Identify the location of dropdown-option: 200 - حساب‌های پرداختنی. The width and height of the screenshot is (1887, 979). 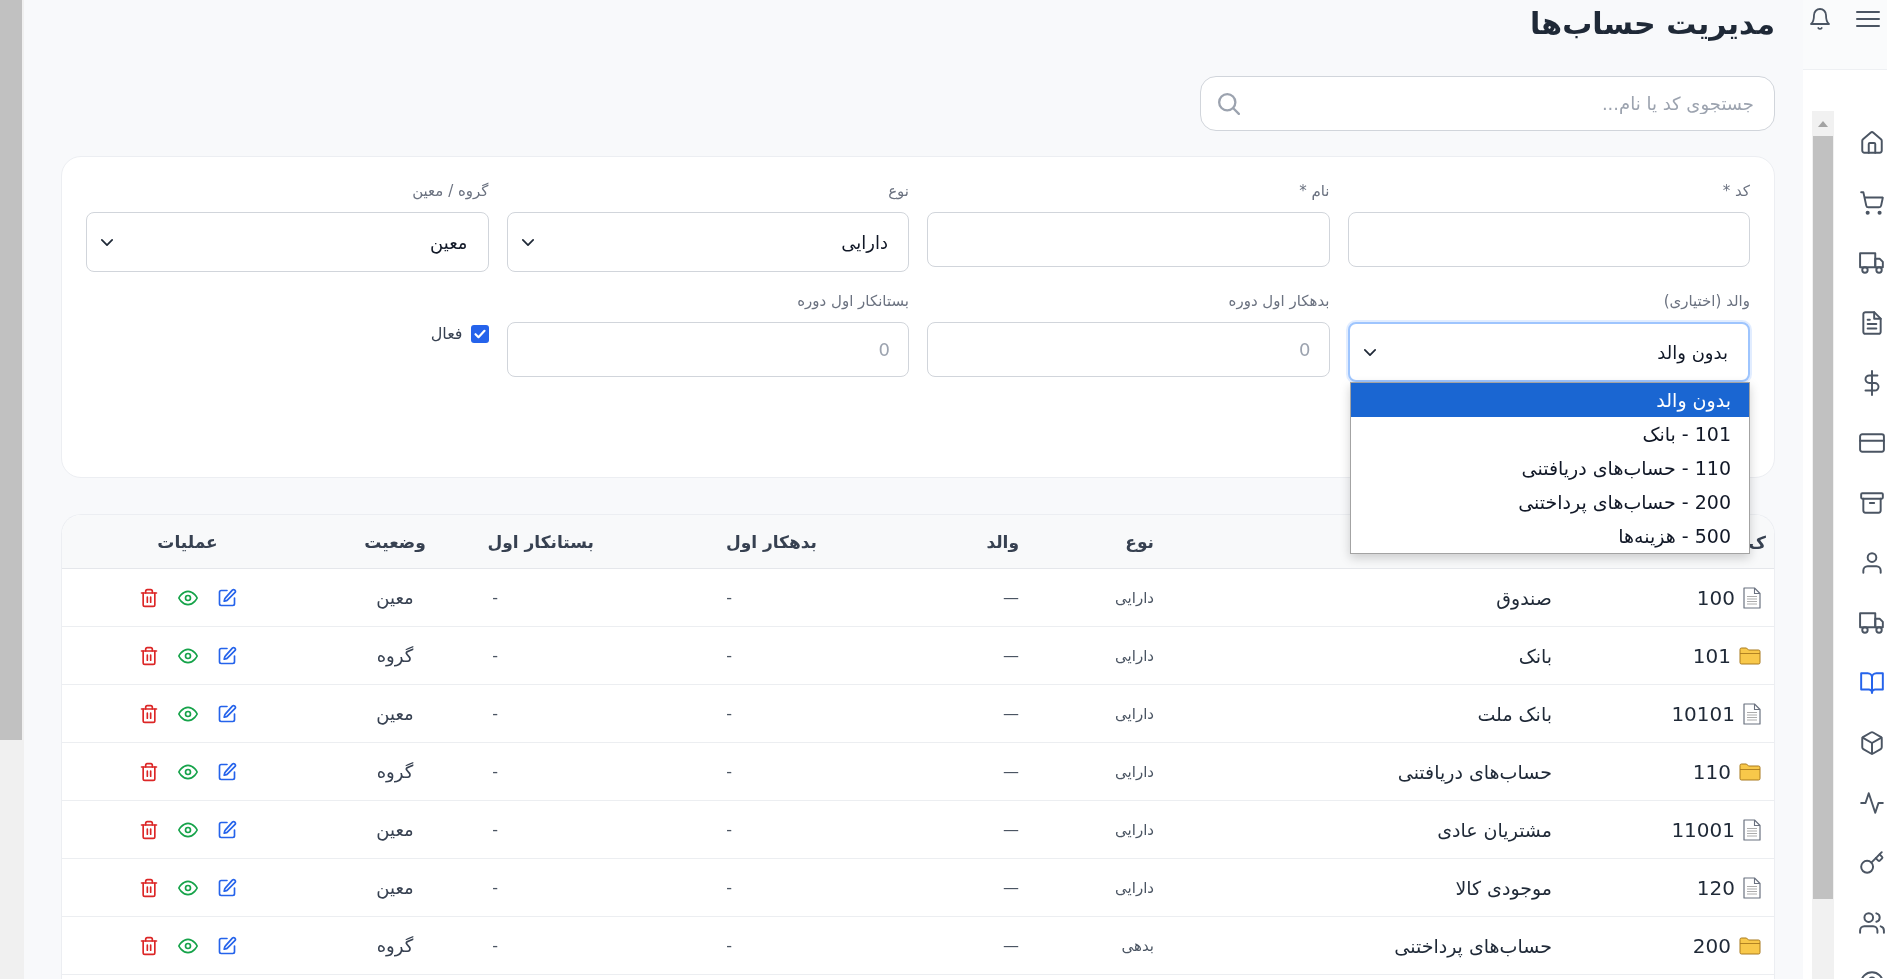
(1549, 502).